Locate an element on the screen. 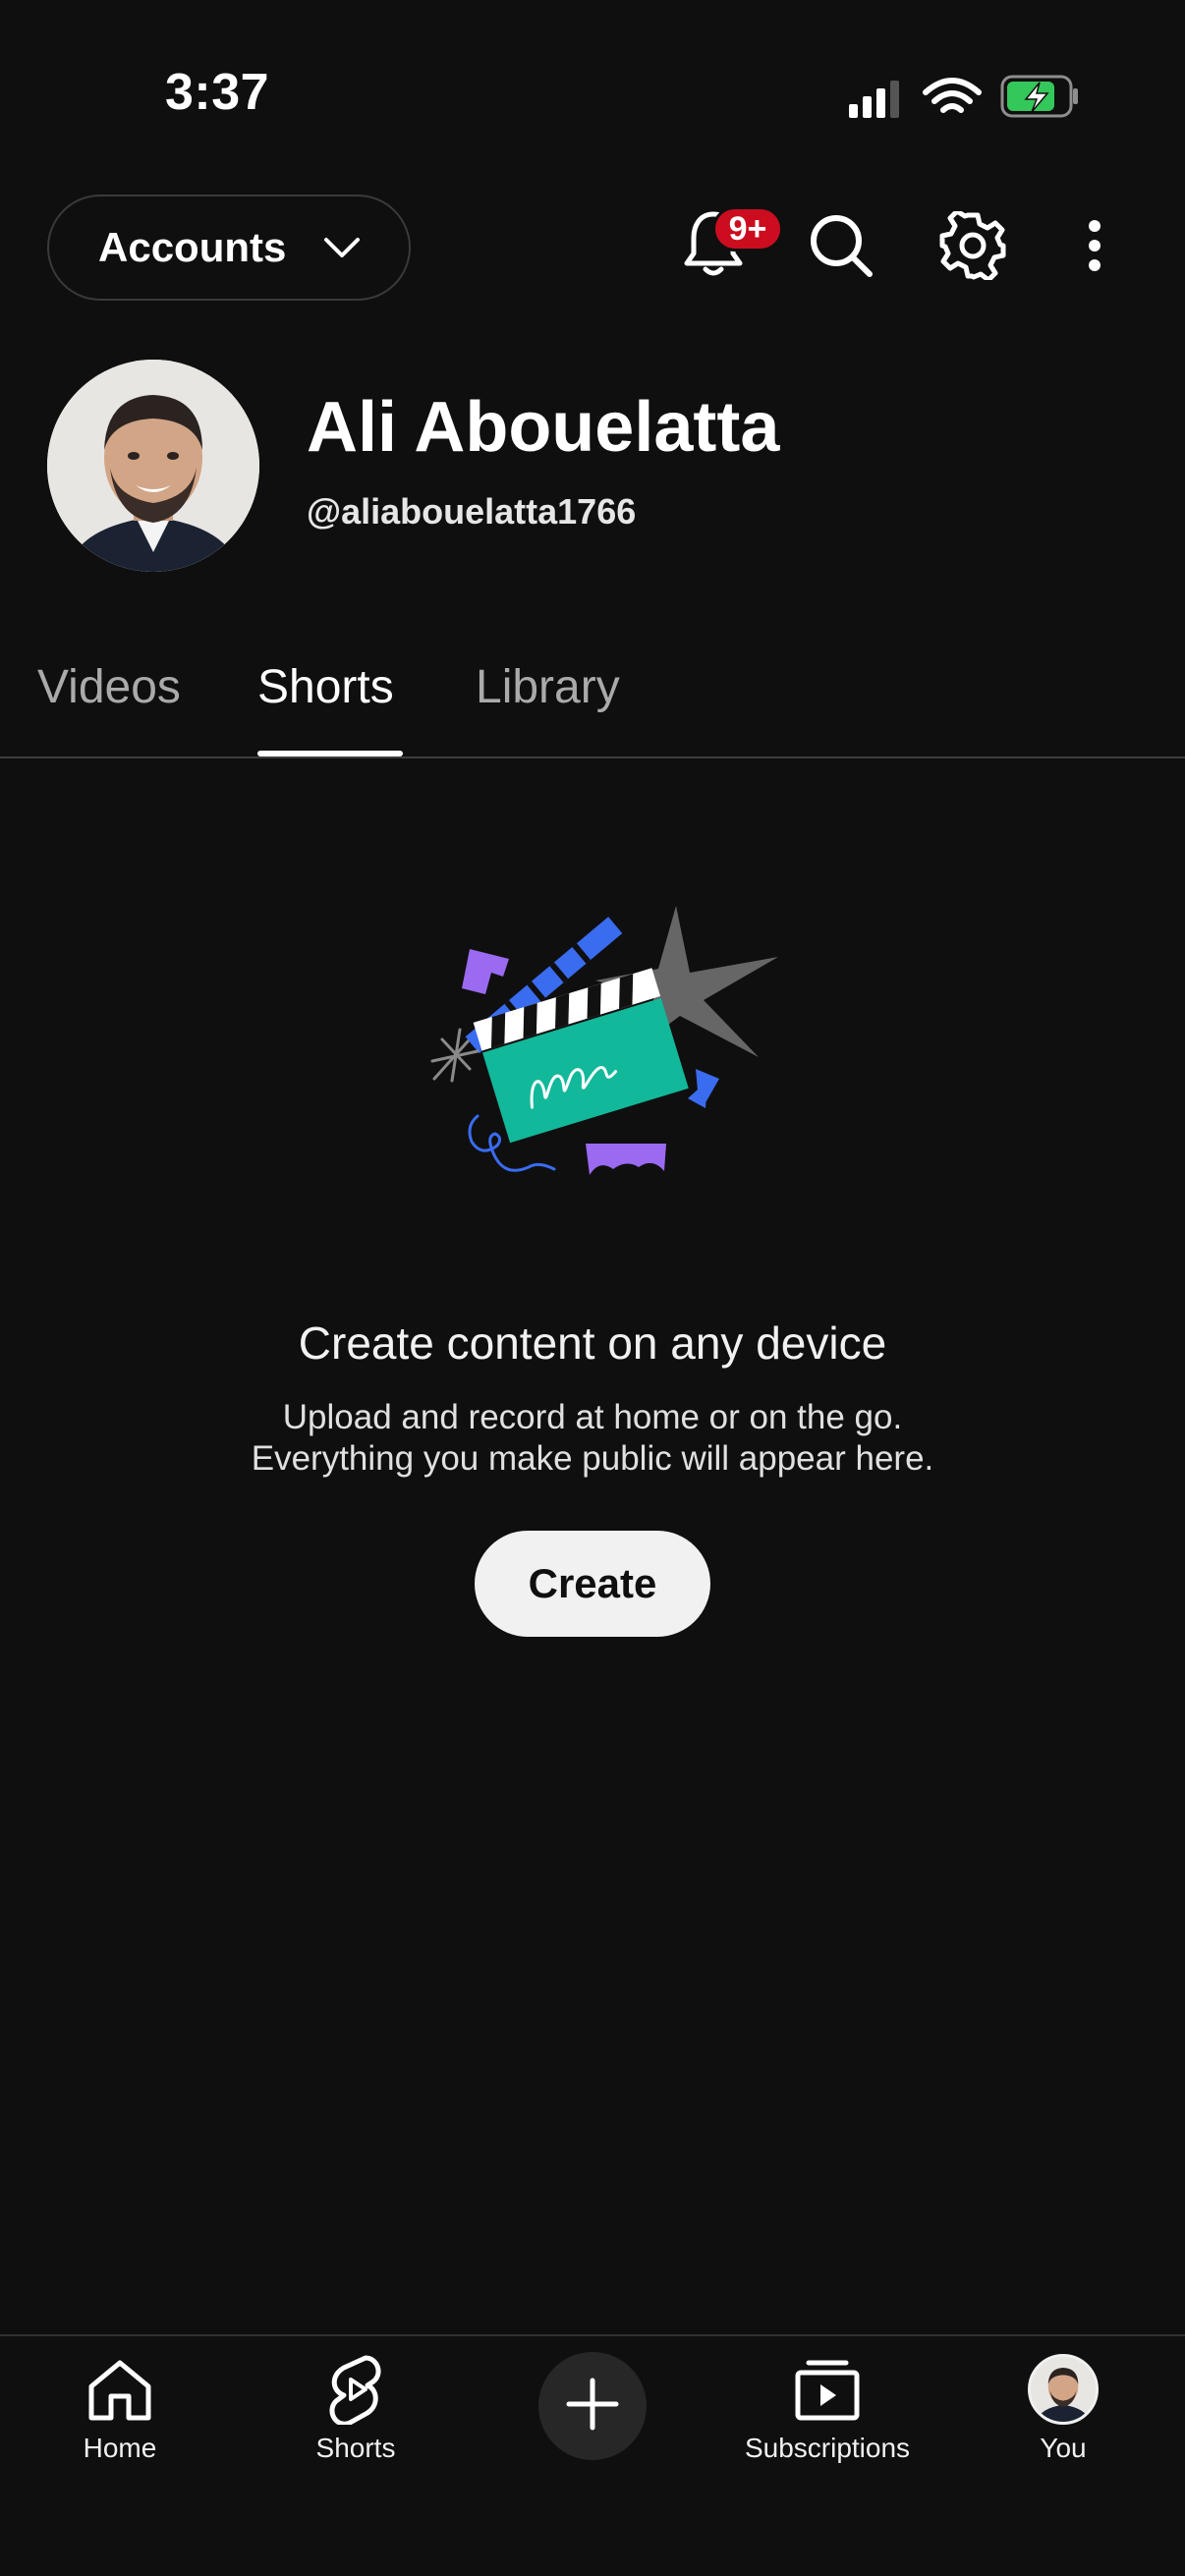 This screenshot has height=2576, width=1185. nav-you-label: You is located at coordinates (1064, 2448).